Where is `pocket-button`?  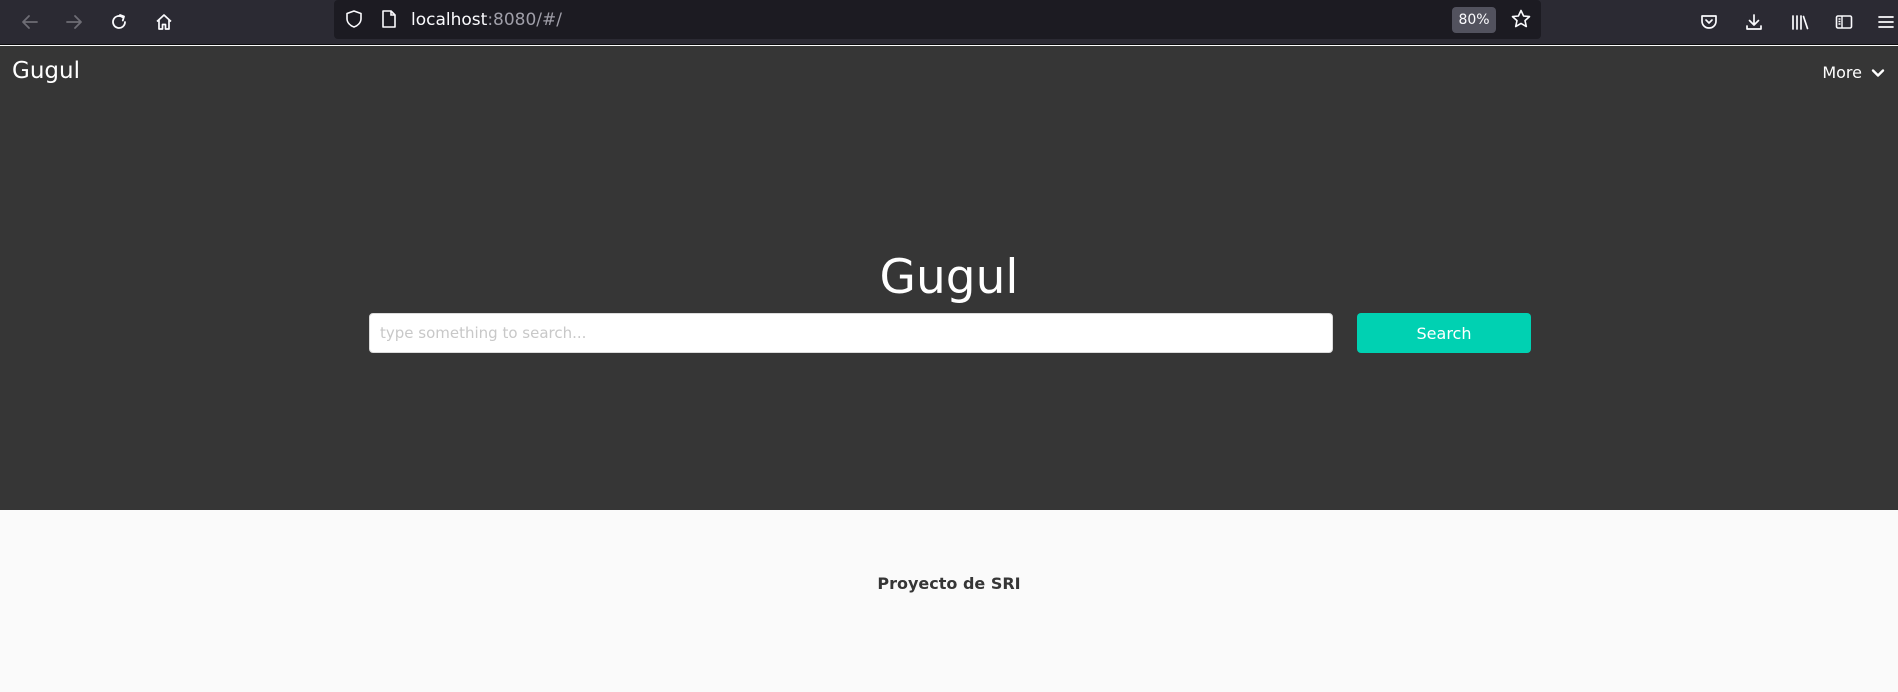 pocket-button is located at coordinates (1709, 22).